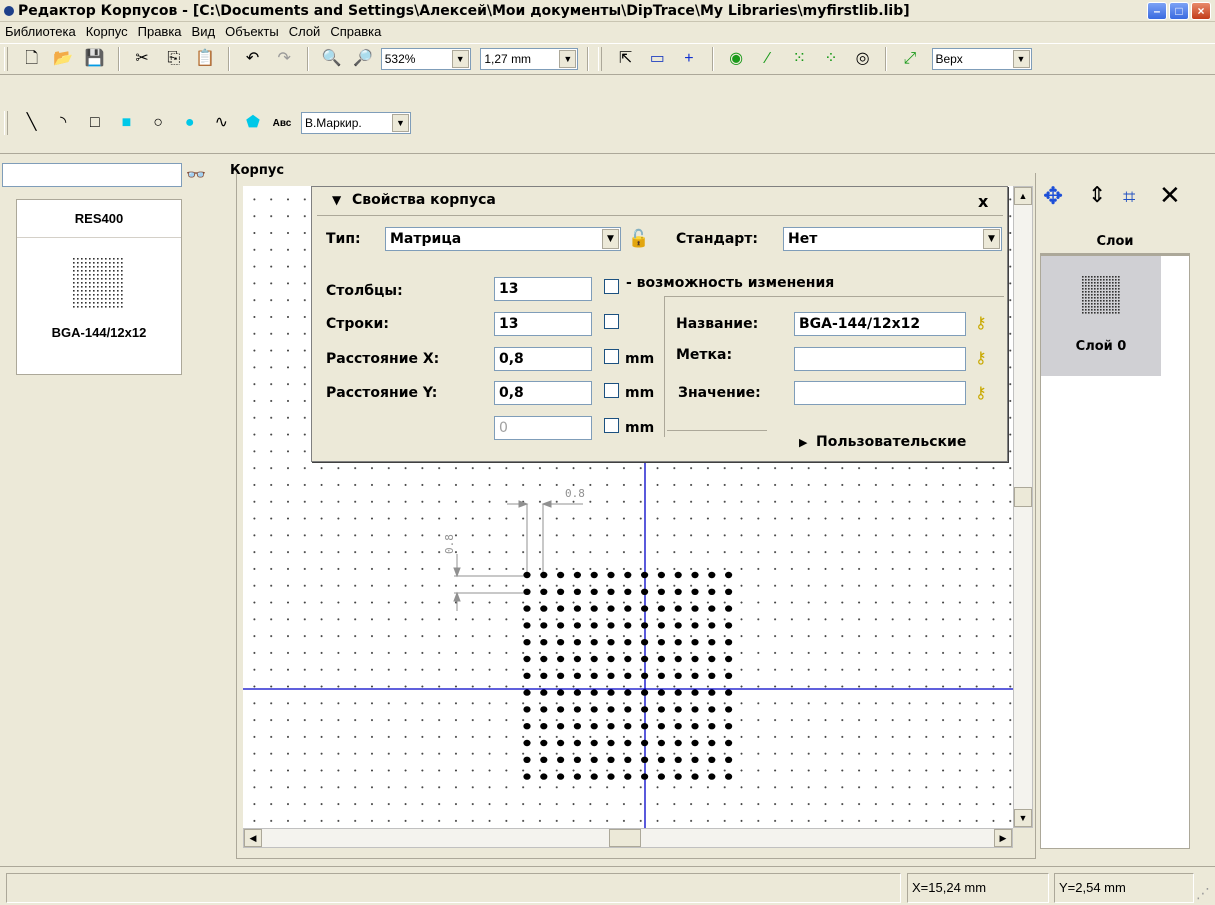 This screenshot has height=905, width=1215. What do you see at coordinates (332, 59) in the screenshot?
I see `zoom-in-icon: 🔍` at bounding box center [332, 59].